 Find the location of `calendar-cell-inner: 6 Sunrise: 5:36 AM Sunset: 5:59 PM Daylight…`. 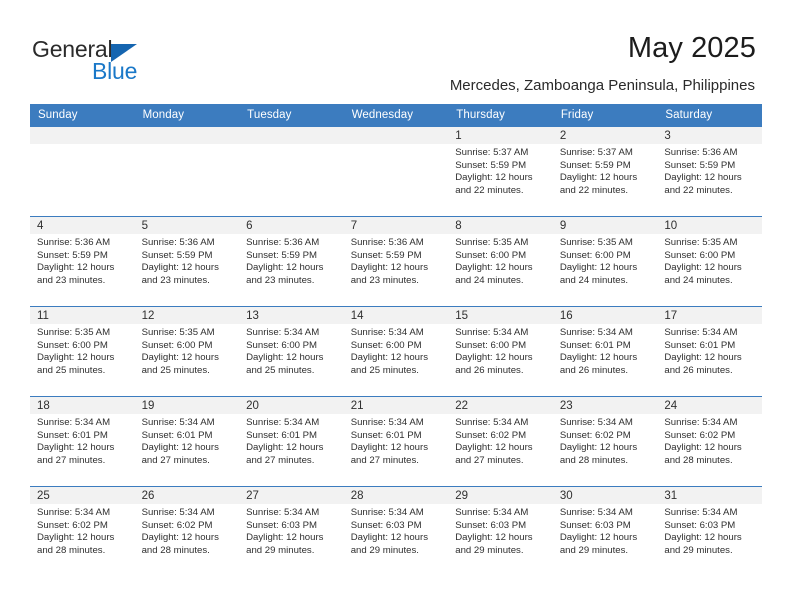

calendar-cell-inner: 6 Sunrise: 5:36 AM Sunset: 5:59 PM Daylight… is located at coordinates (291, 261).